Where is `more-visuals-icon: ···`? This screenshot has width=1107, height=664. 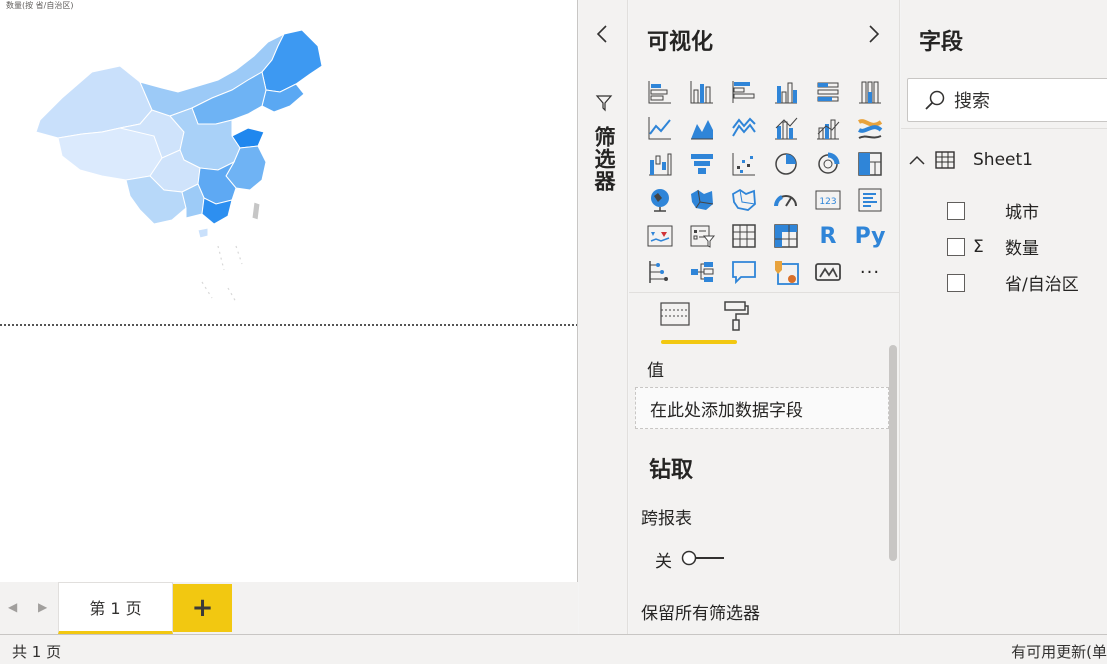 more-visuals-icon: ··· is located at coordinates (870, 272).